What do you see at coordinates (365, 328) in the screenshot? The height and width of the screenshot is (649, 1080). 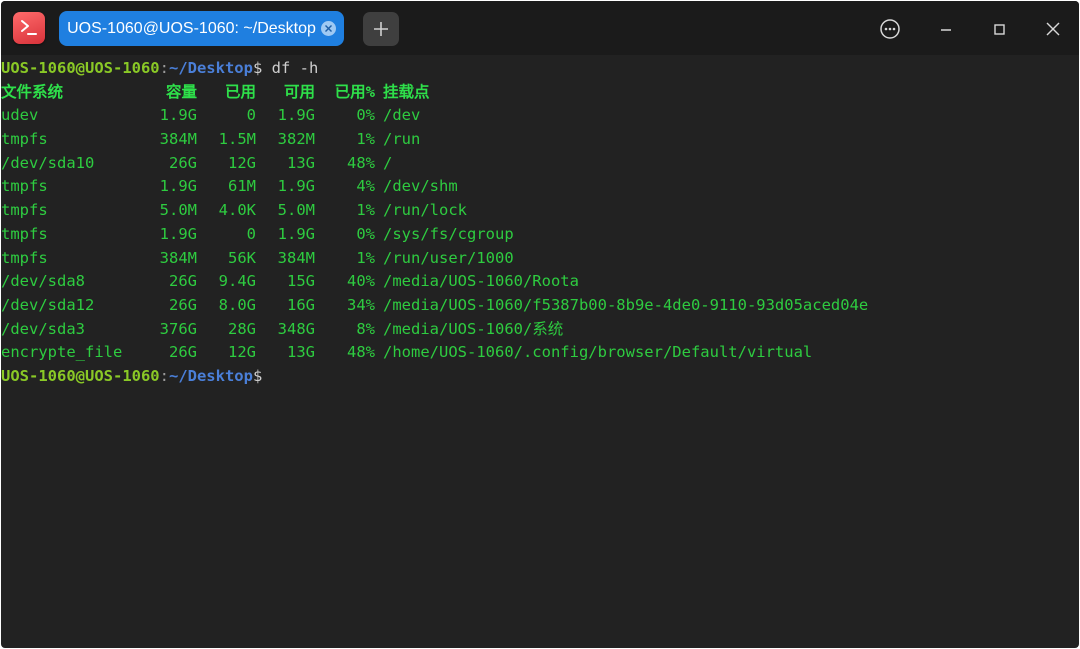 I see `cell-use-percent: 8%` at bounding box center [365, 328].